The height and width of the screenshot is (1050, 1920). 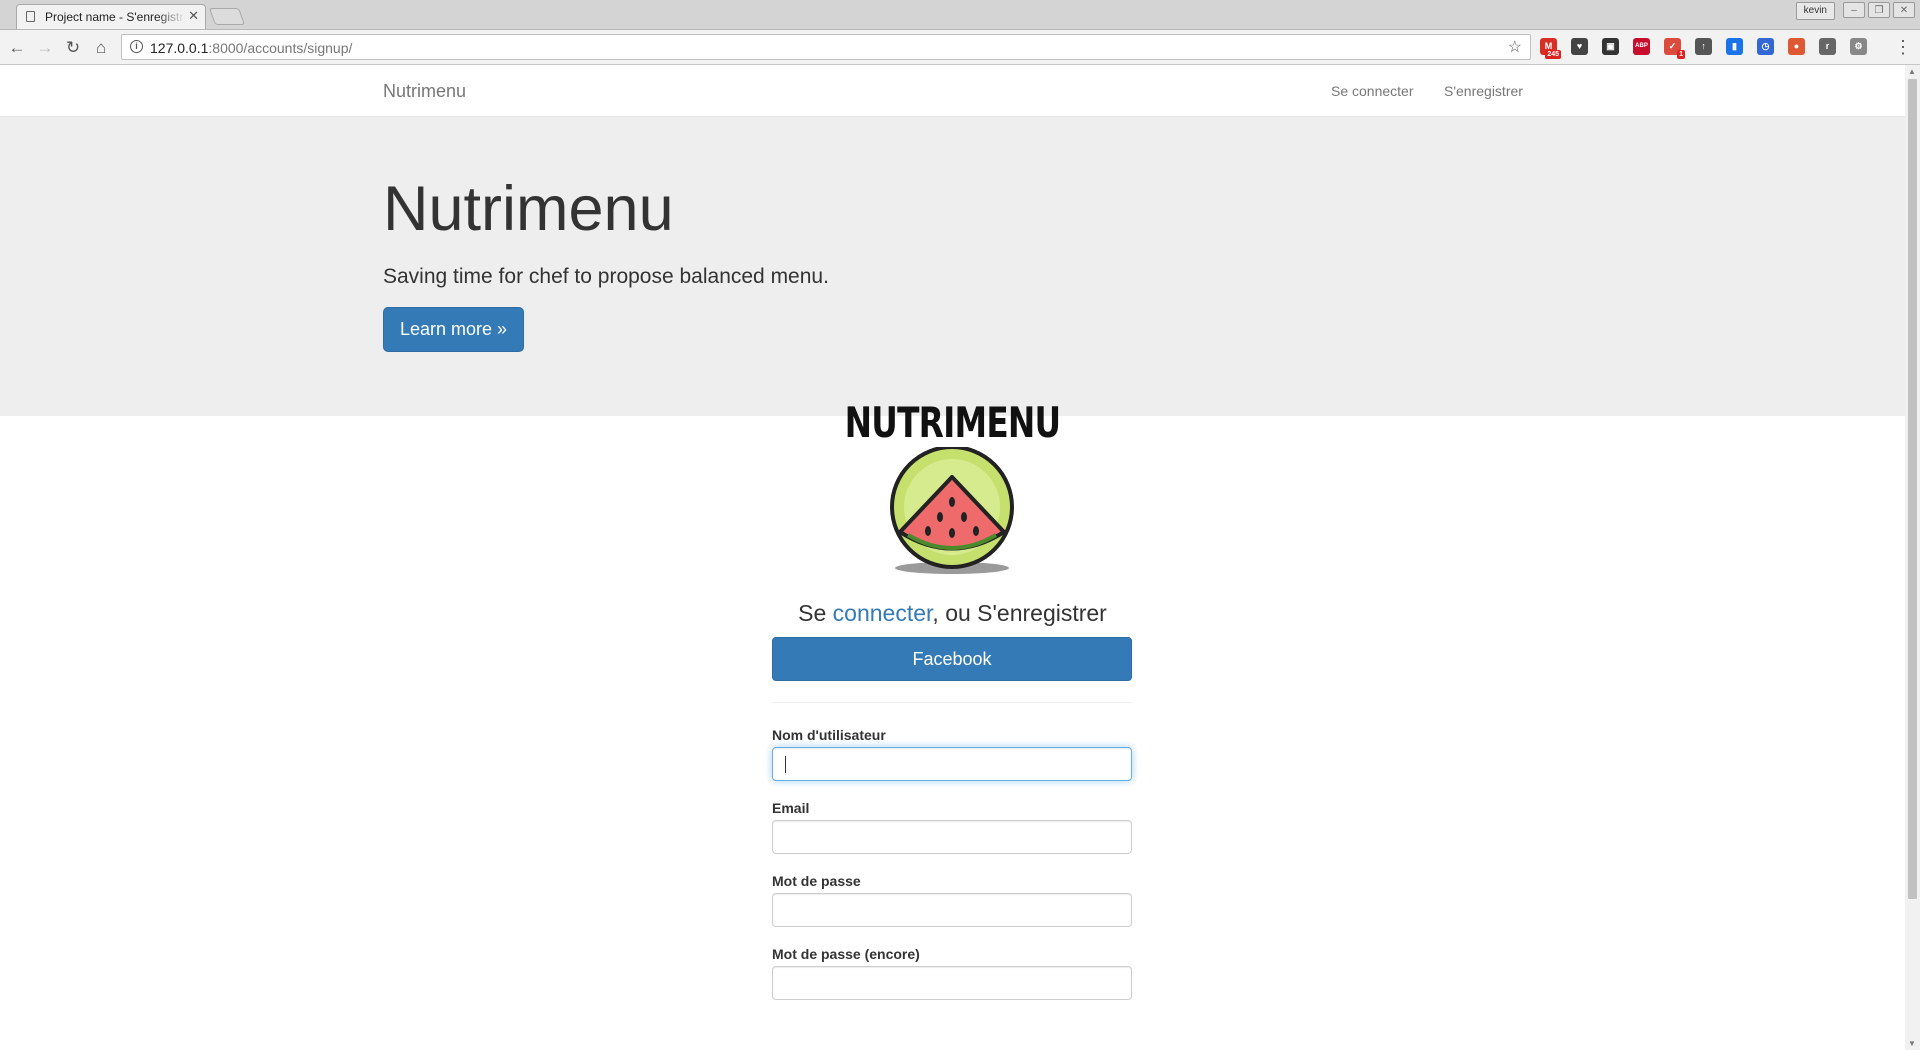 What do you see at coordinates (1550, 48) in the screenshot?
I see `gmail-icon: M 245` at bounding box center [1550, 48].